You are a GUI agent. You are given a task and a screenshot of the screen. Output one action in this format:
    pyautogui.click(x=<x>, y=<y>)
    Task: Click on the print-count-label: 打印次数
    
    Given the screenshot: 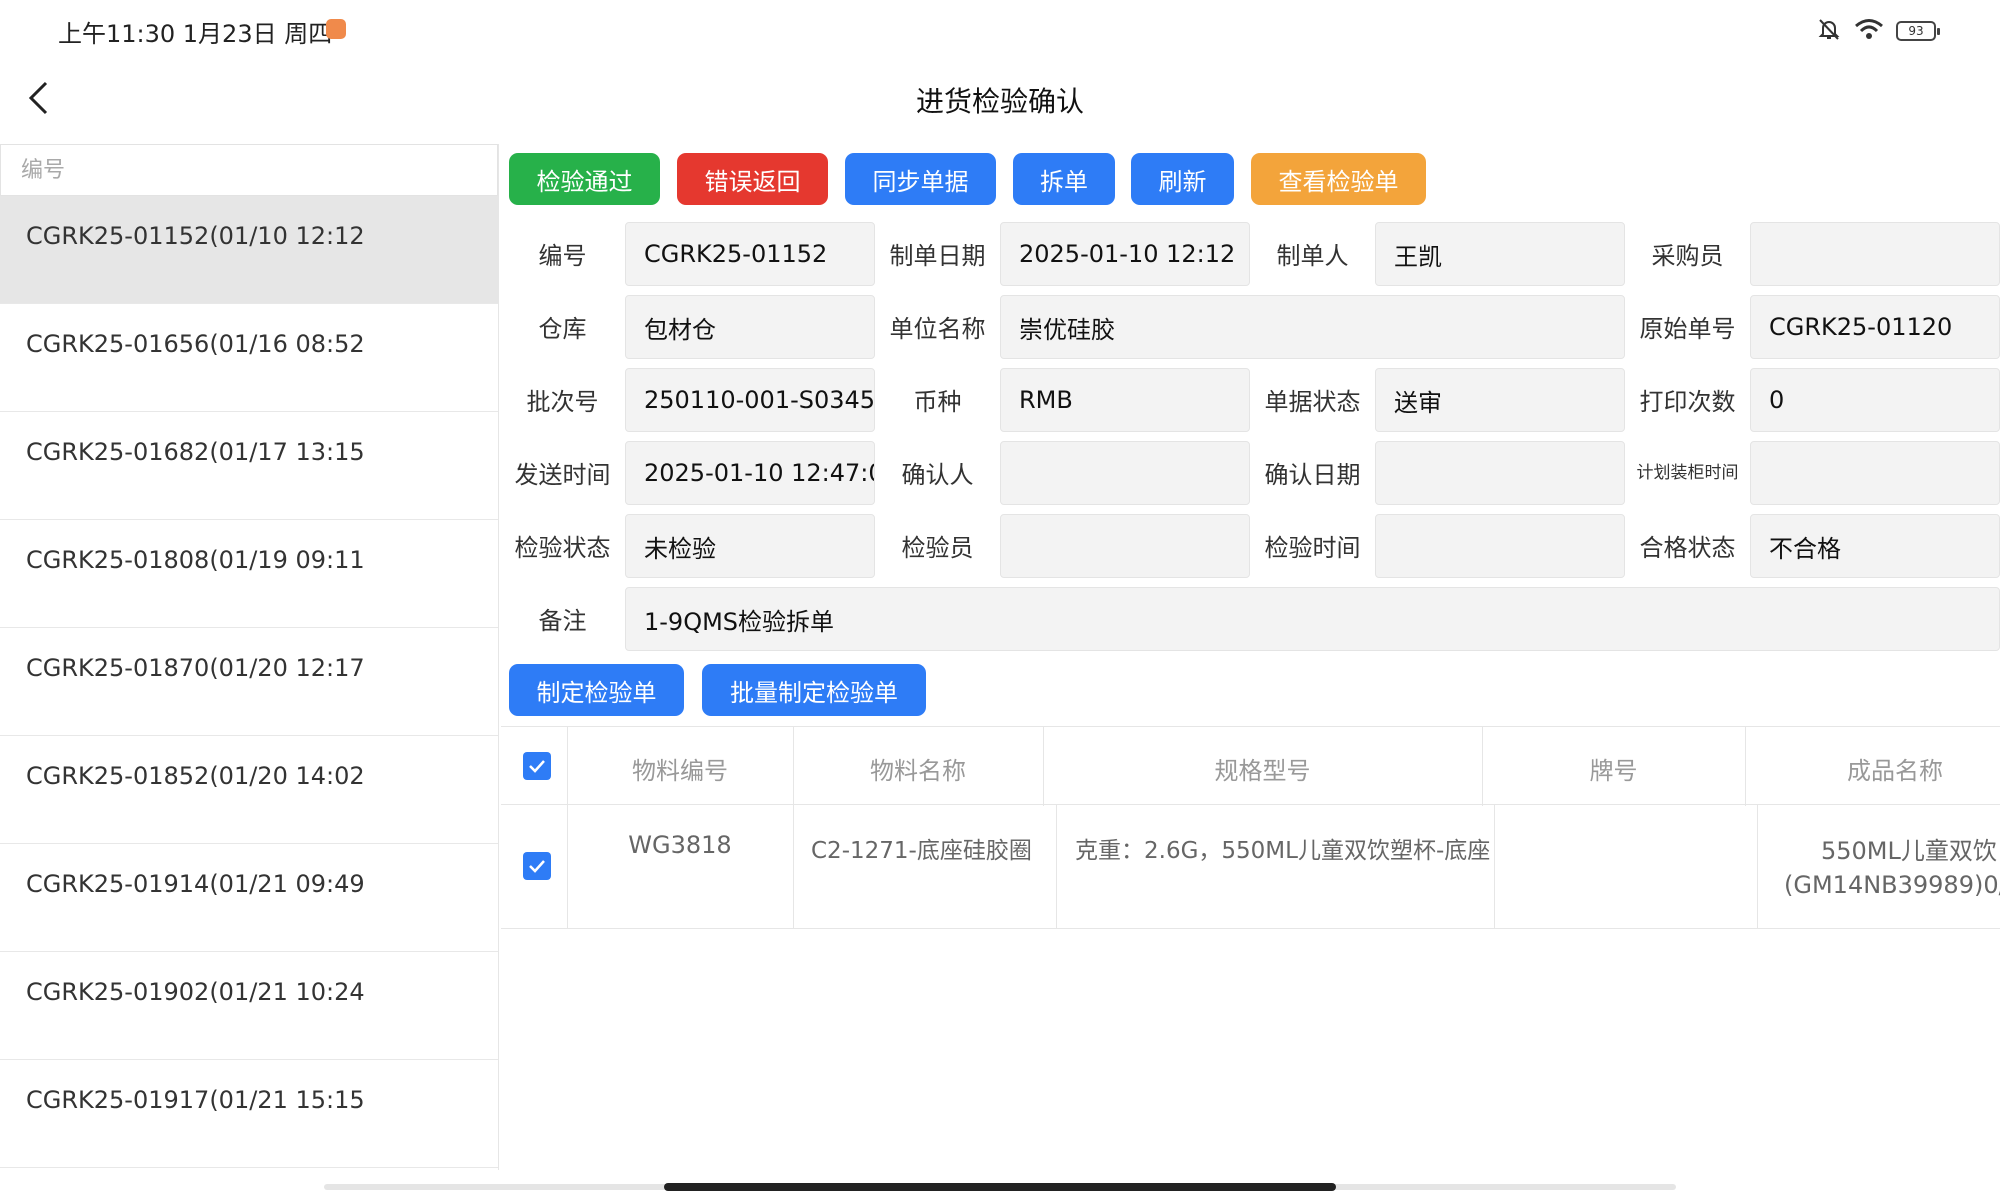 What is the action you would take?
    pyautogui.click(x=1687, y=402)
    